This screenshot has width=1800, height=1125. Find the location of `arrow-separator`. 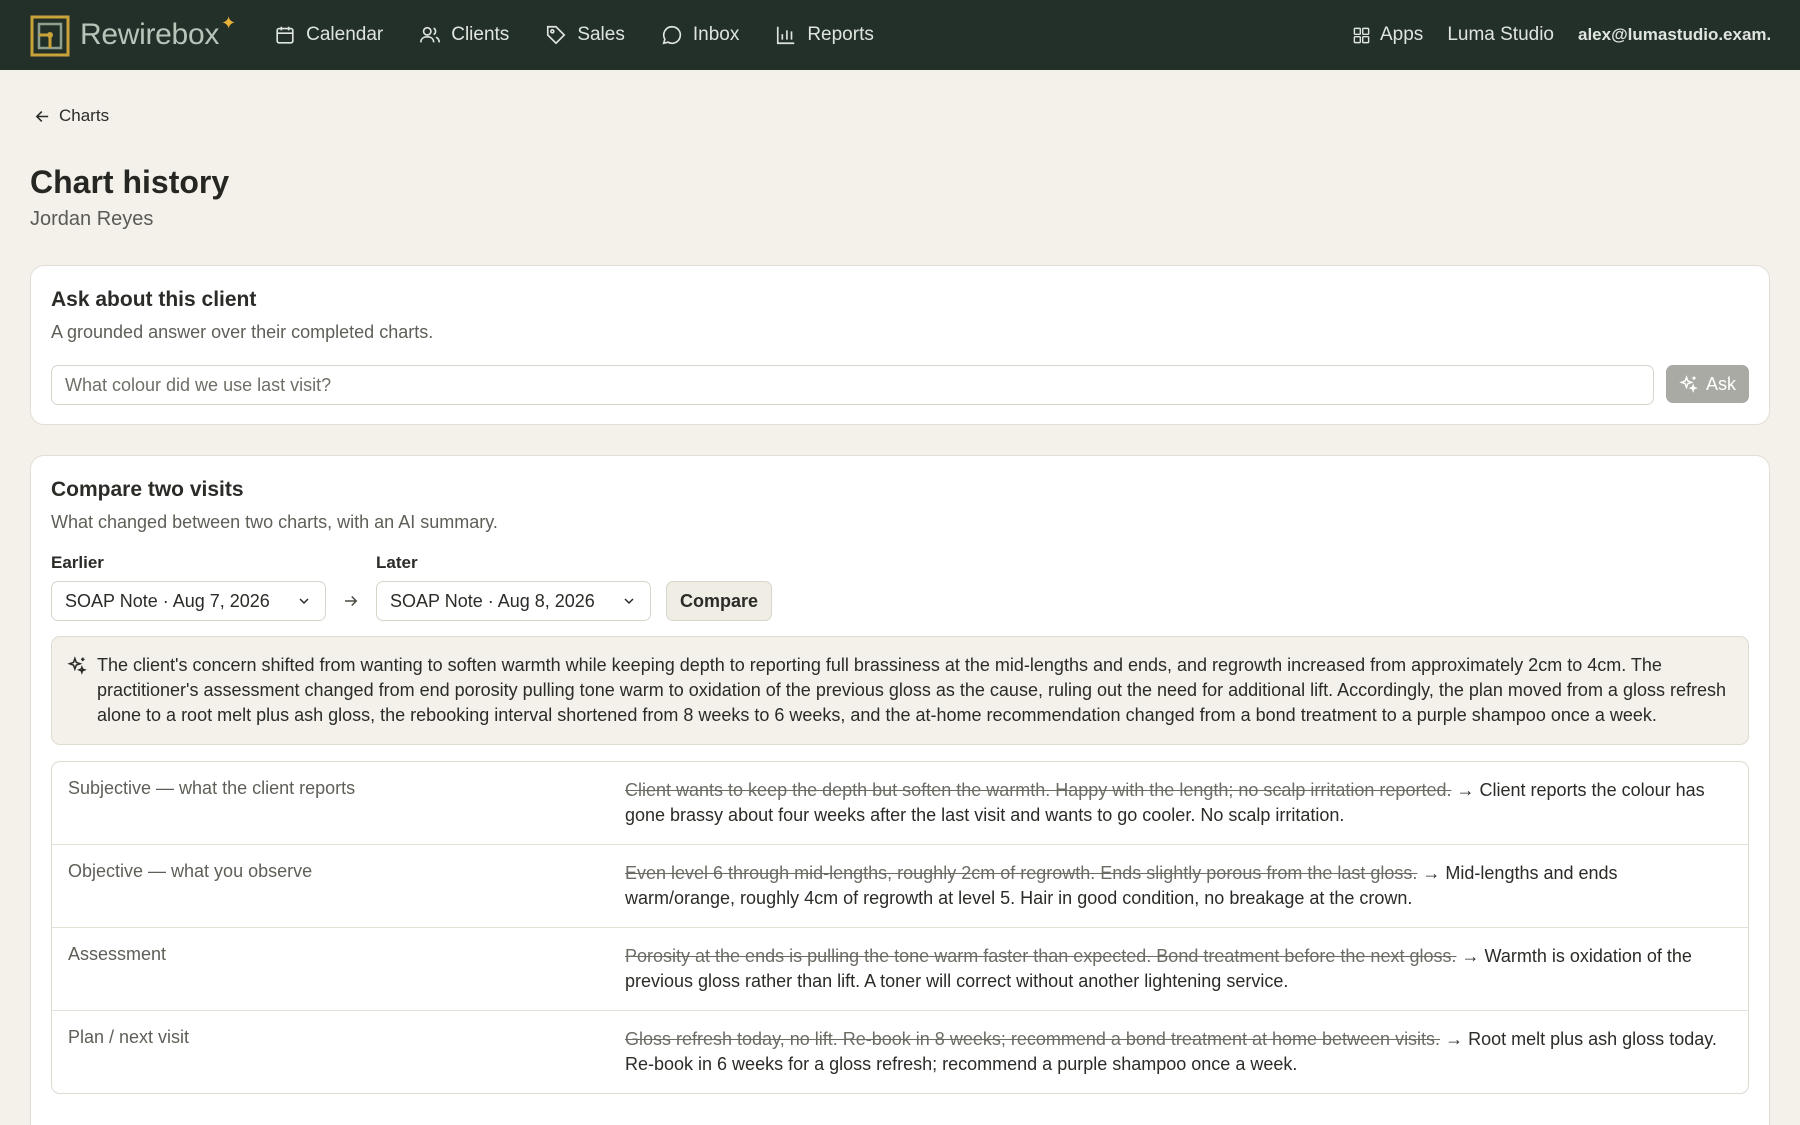

arrow-separator is located at coordinates (351, 601).